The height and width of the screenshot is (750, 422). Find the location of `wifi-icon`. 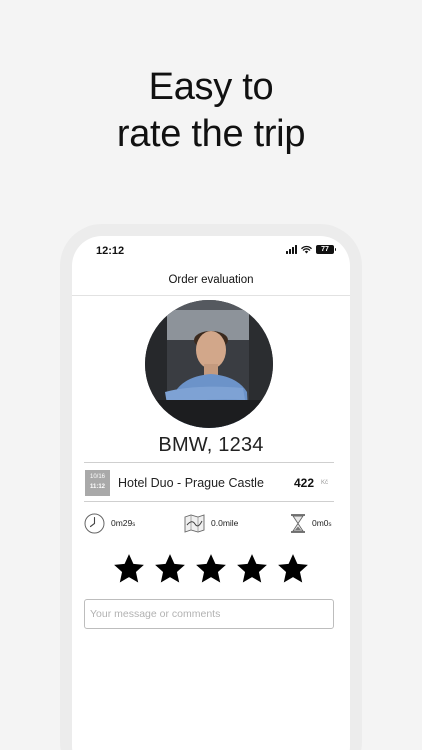

wifi-icon is located at coordinates (306, 249).